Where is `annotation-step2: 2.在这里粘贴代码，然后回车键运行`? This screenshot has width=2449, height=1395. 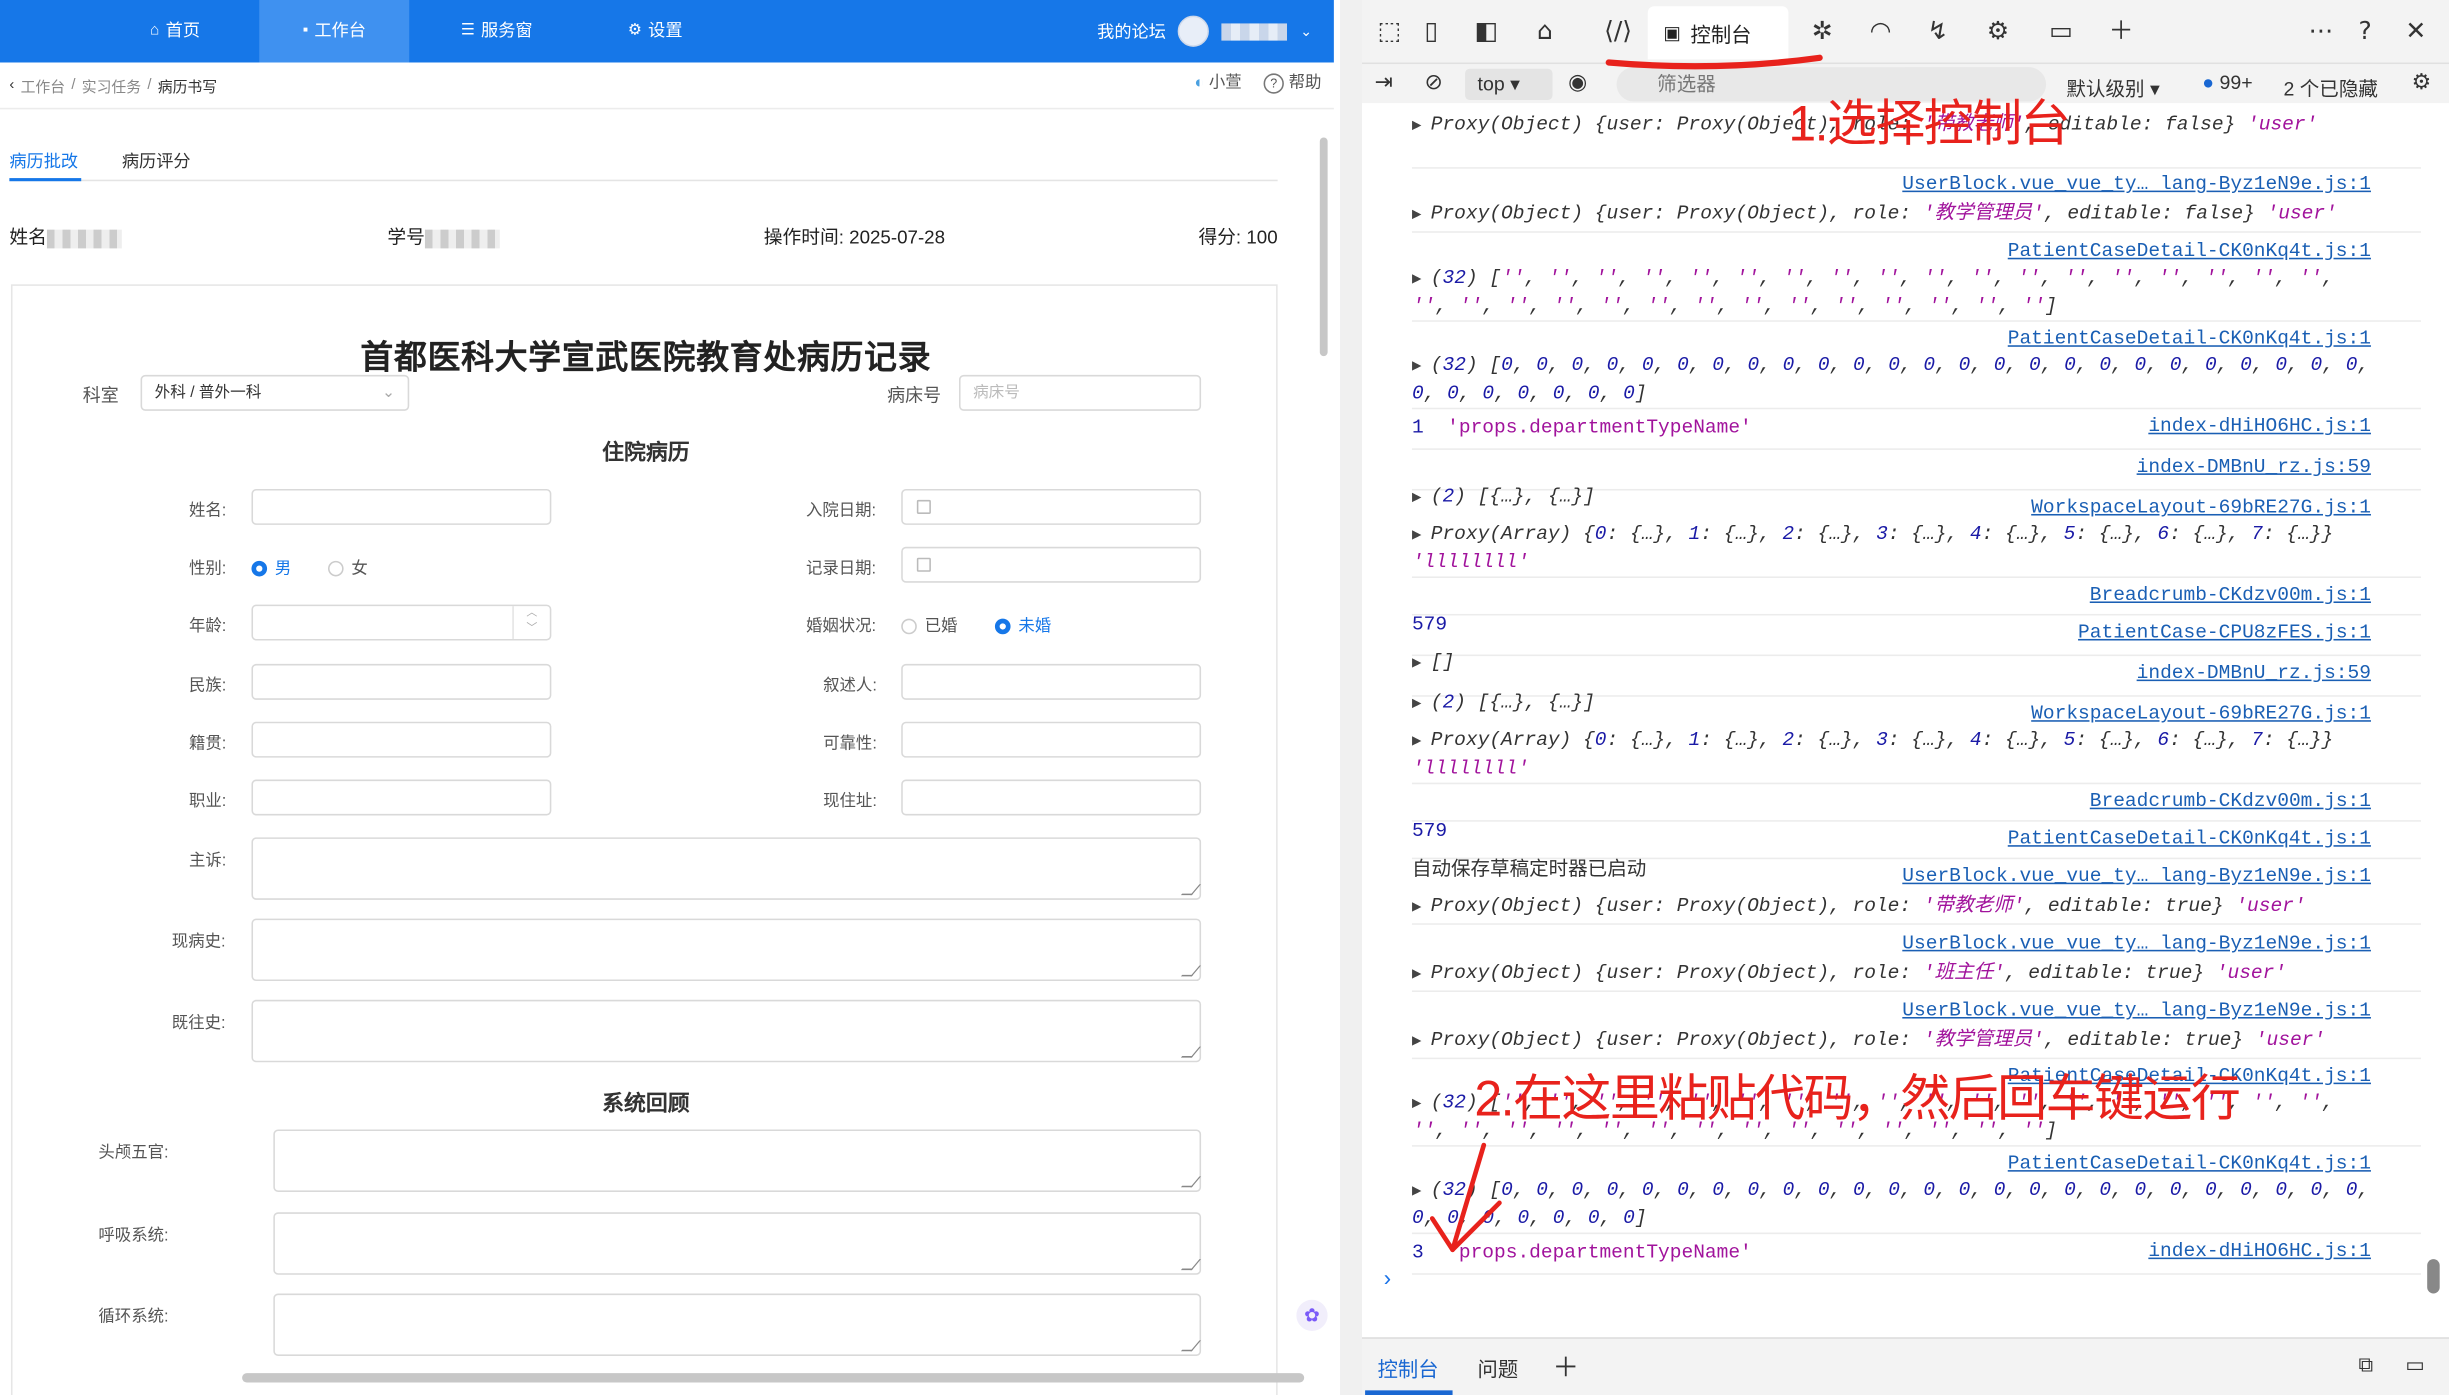
annotation-step2: 2.在这里粘贴代码，然后回车键运行 is located at coordinates (1857, 1098).